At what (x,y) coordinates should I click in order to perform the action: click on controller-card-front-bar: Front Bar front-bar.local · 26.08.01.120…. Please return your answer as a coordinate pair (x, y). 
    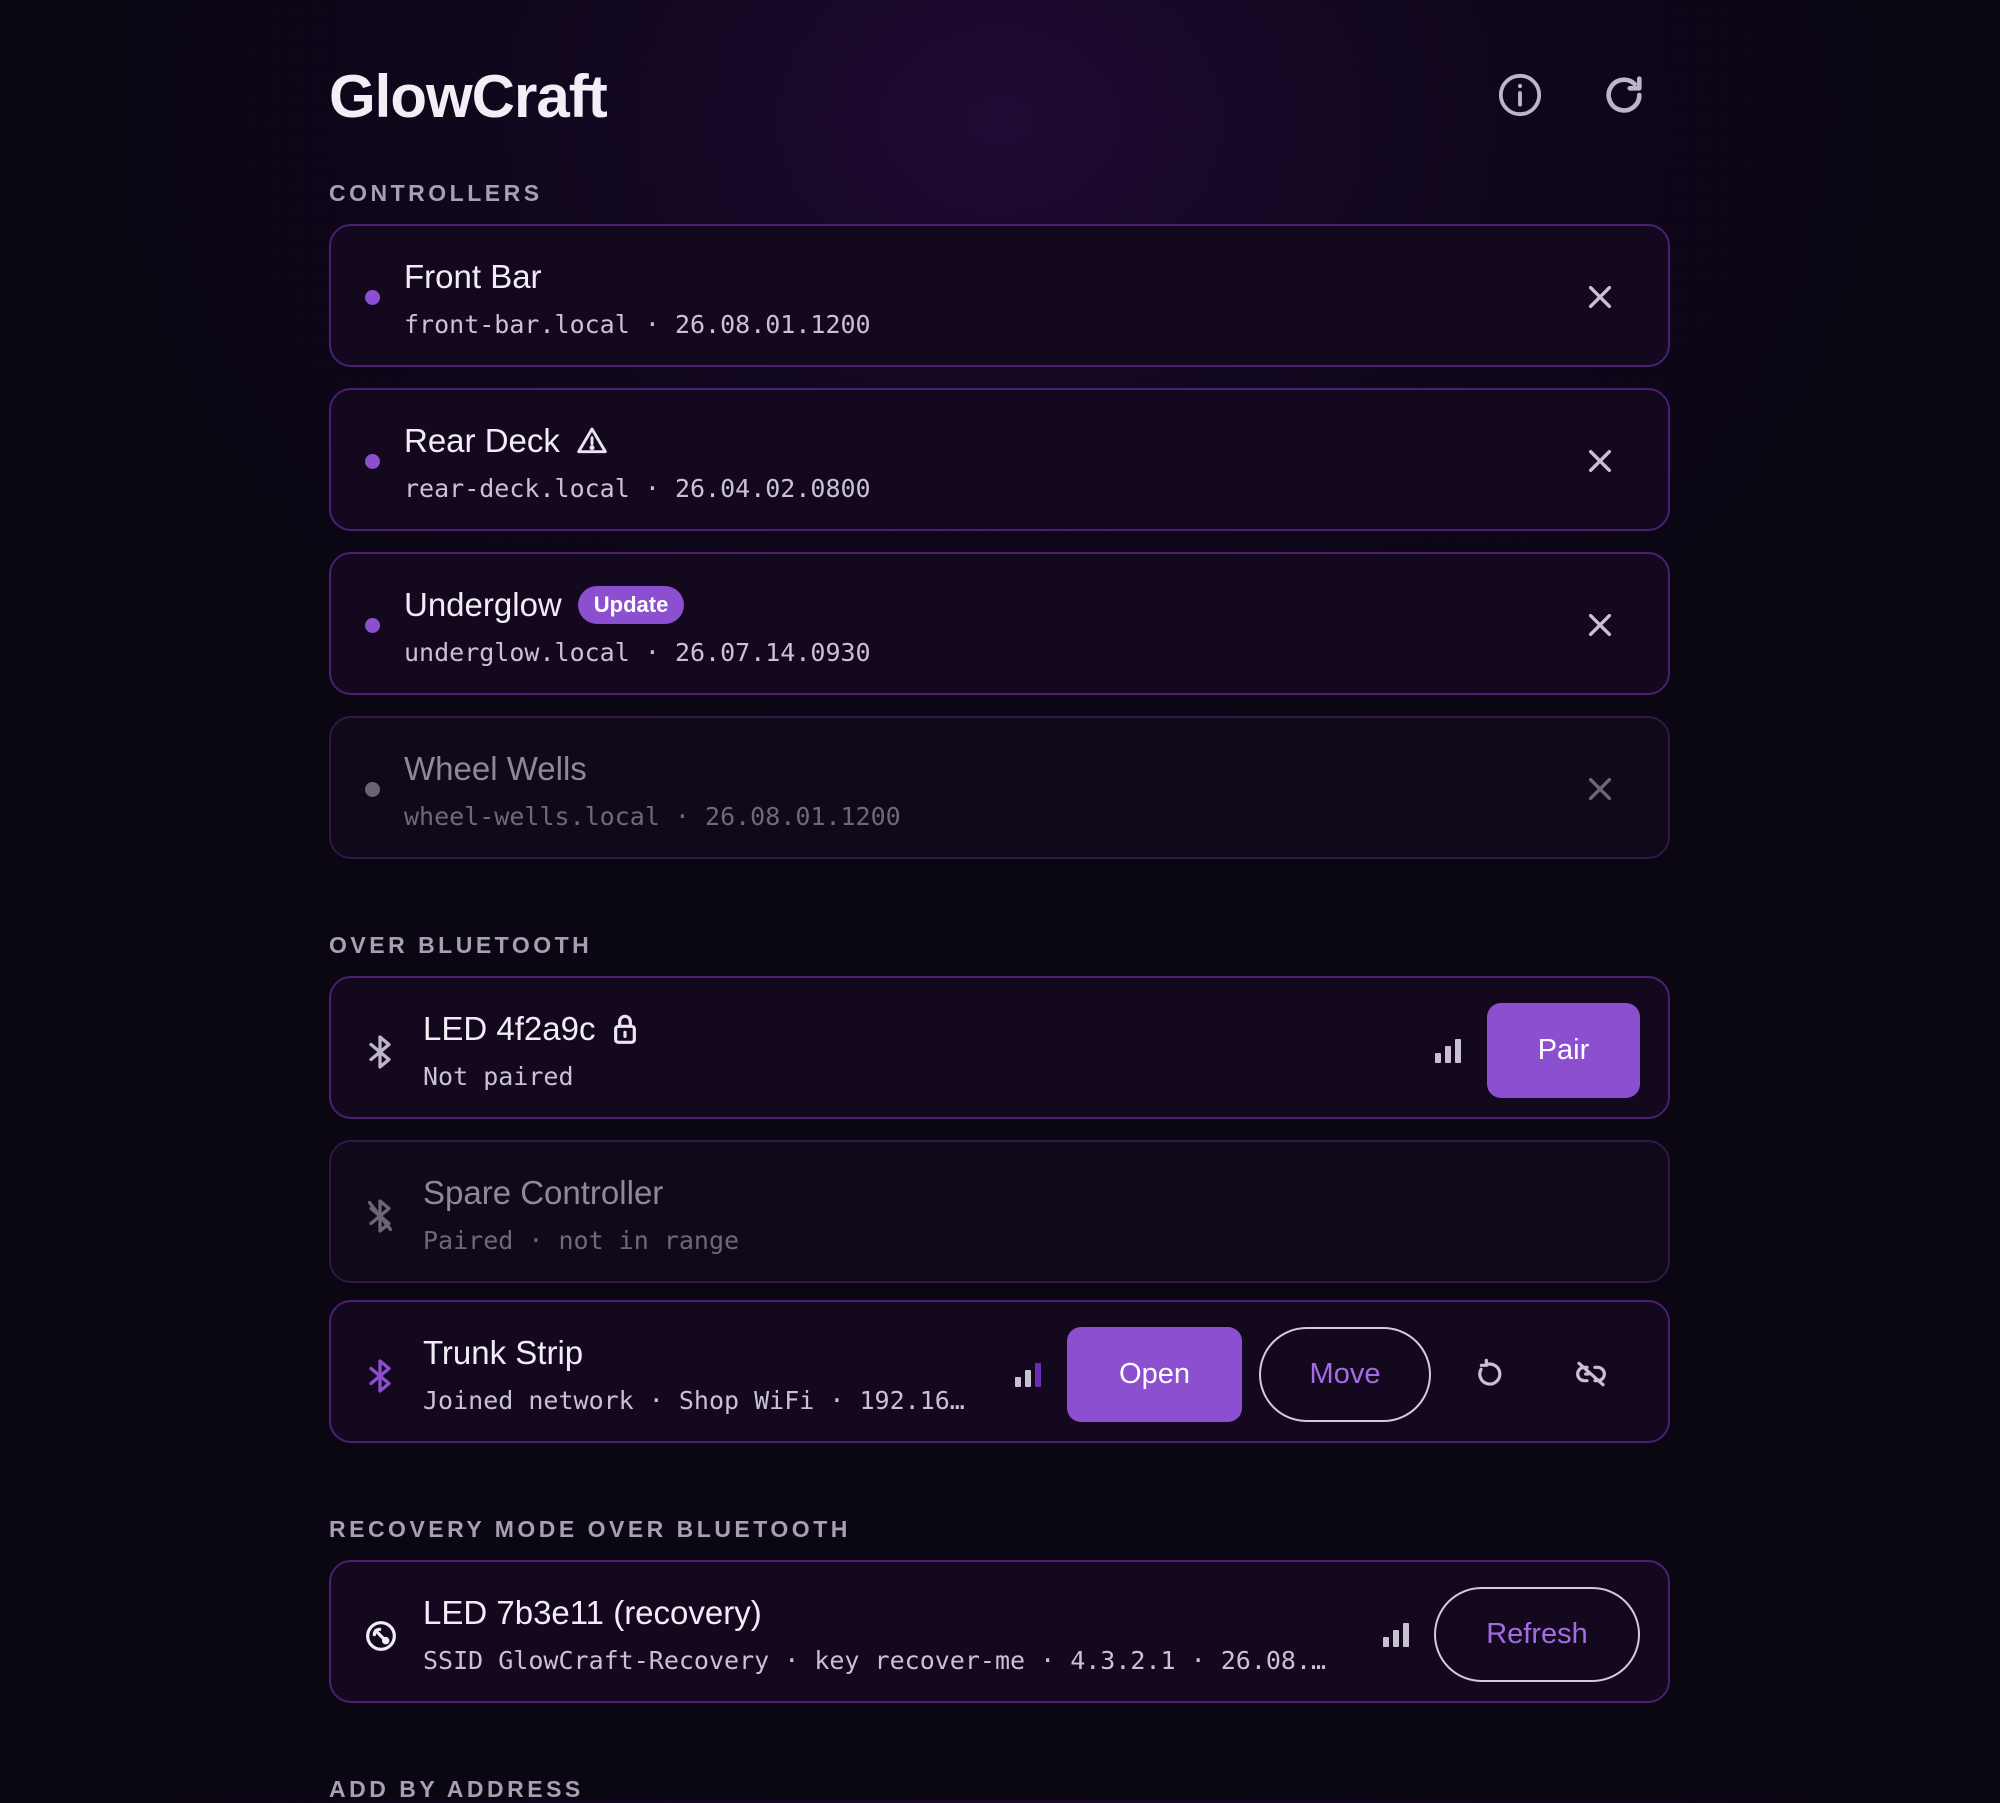
    Looking at the image, I should click on (999, 295).